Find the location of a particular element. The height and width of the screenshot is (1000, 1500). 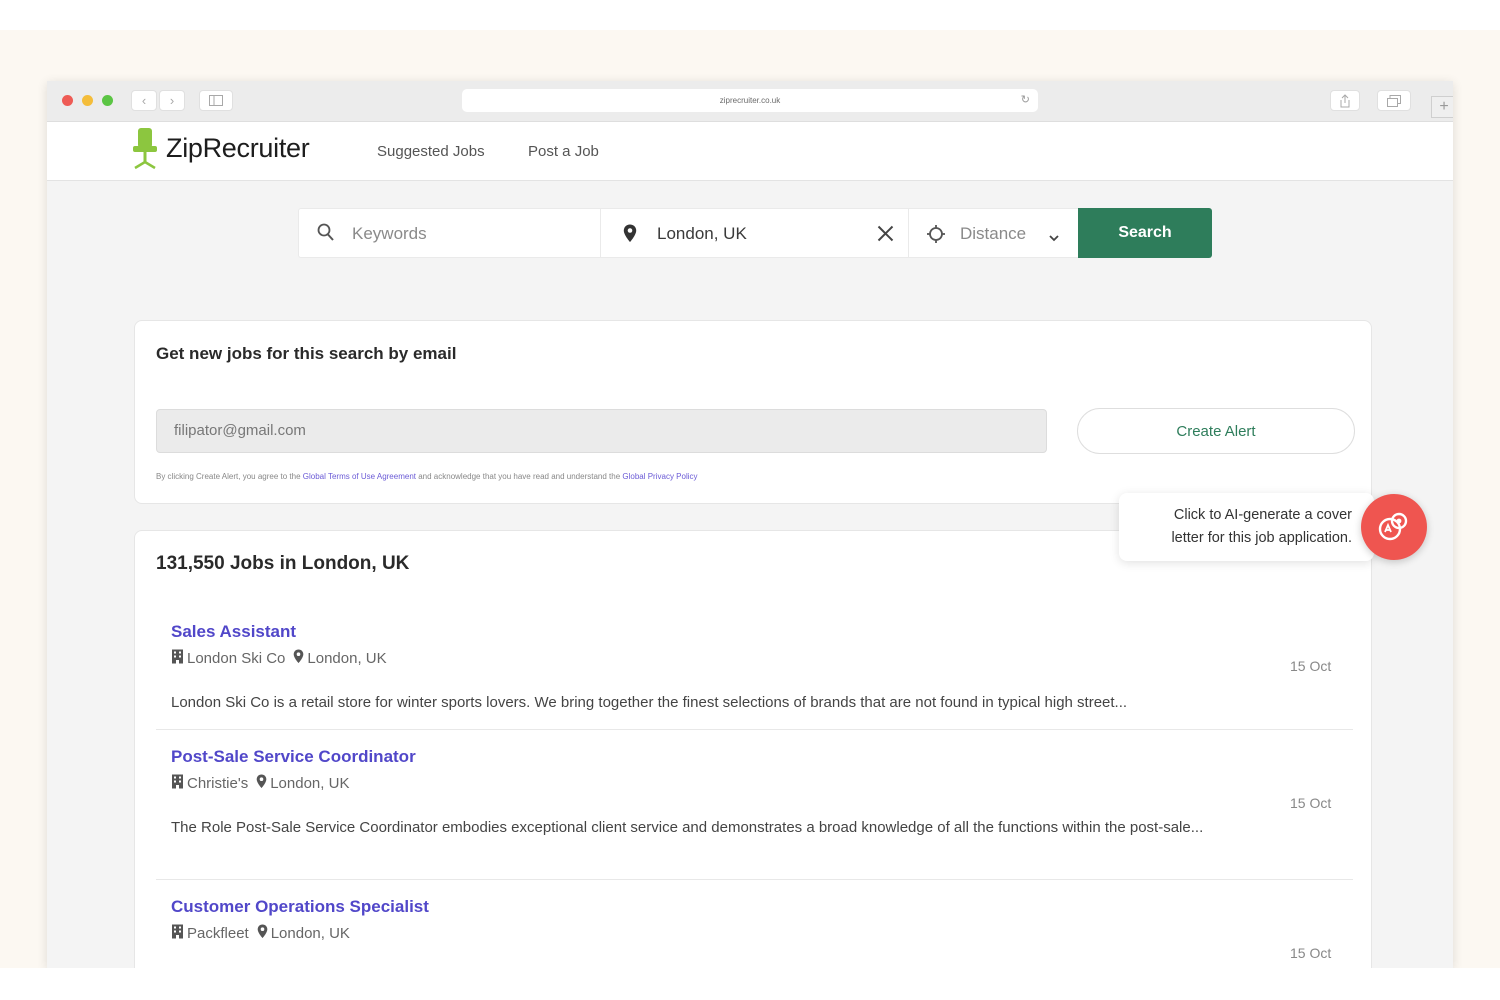

job-title-link: Post-Sale Service Coordinator is located at coordinates (293, 757).